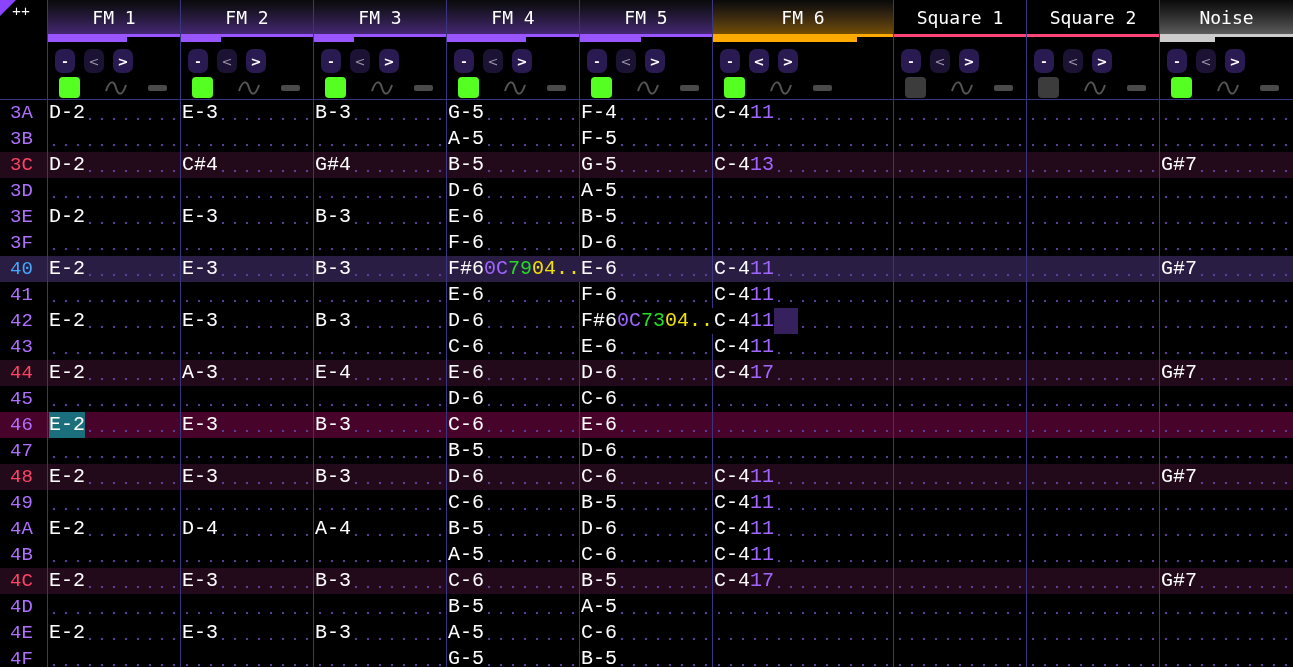 The width and height of the screenshot is (1293, 667). I want to click on pattern-cell: A-4, so click(380, 529).